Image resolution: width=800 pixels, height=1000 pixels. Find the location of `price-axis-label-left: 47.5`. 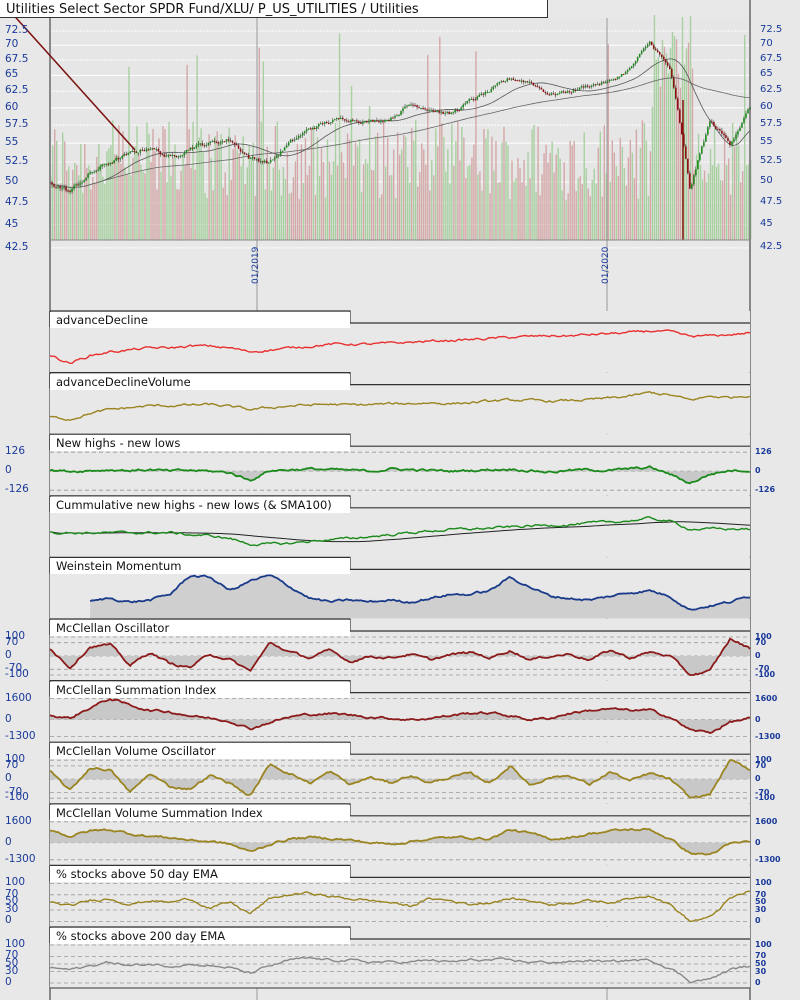

price-axis-label-left: 47.5 is located at coordinates (17, 201).